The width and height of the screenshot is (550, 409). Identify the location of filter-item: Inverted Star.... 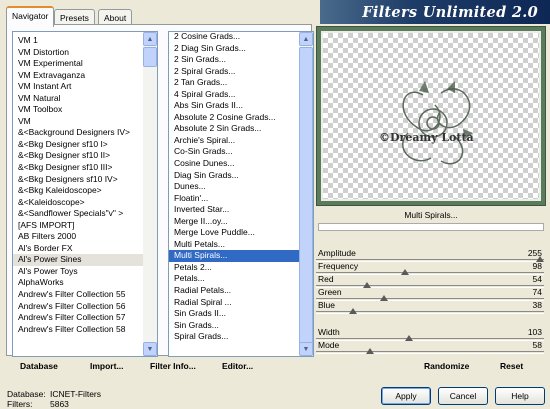
(234, 210).